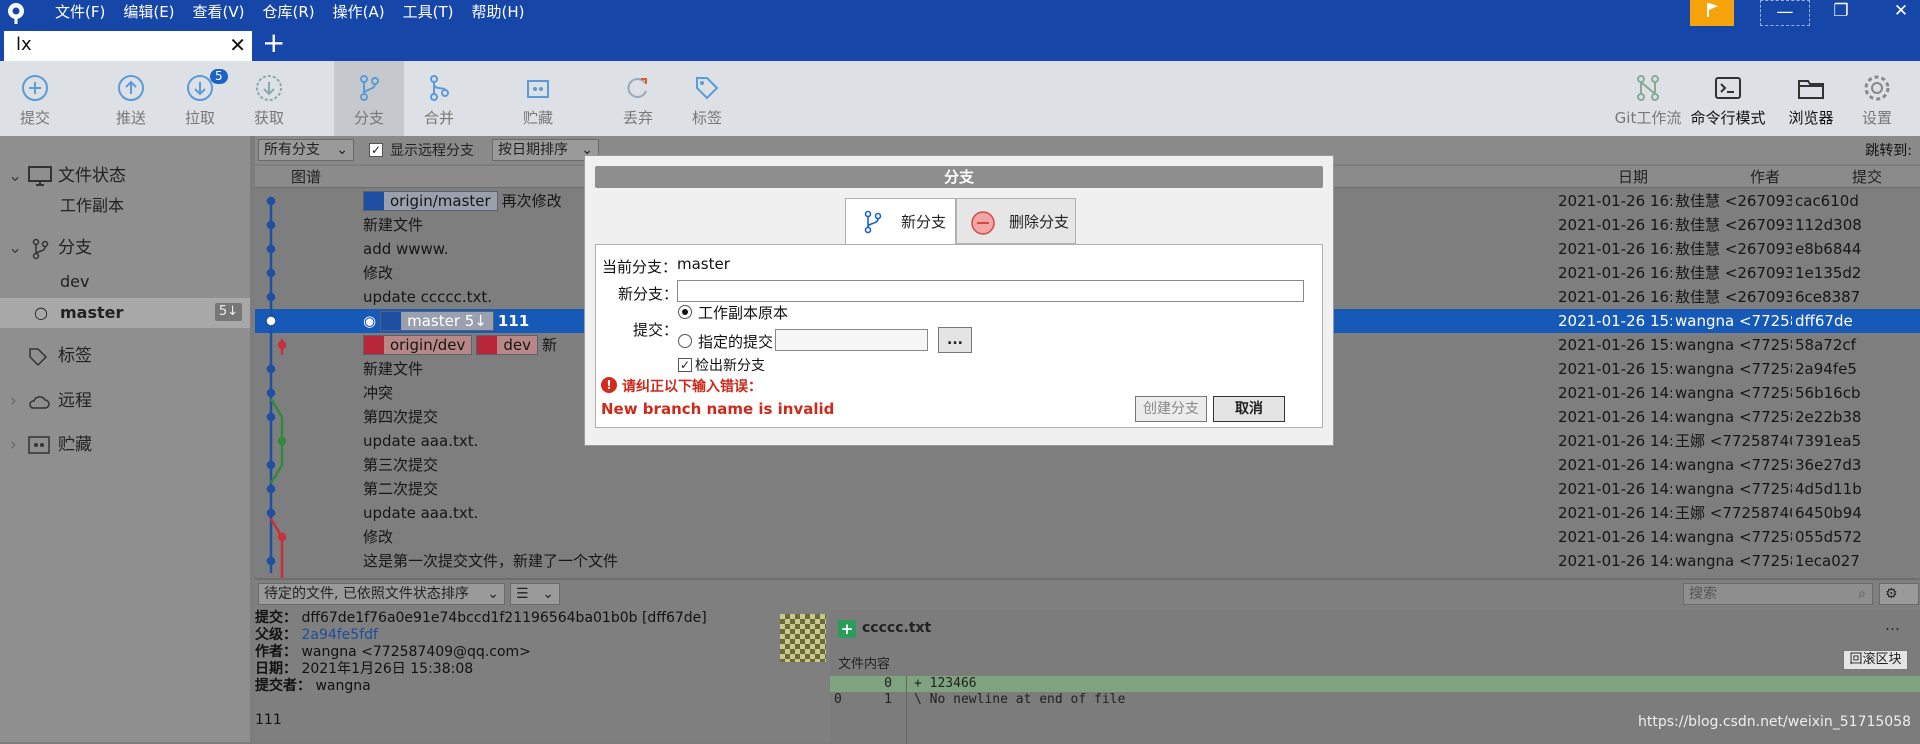 The image size is (1920, 744). Describe the element at coordinates (269, 98) in the screenshot. I see `fetch-button: 获取` at that location.